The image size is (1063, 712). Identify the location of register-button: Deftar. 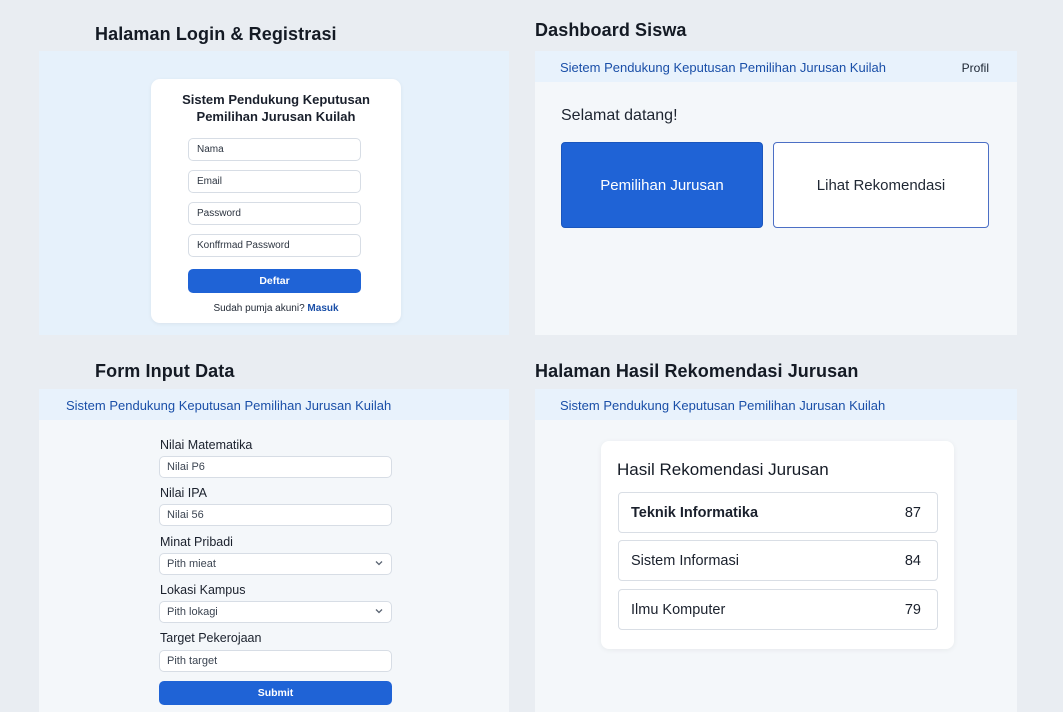
(274, 281).